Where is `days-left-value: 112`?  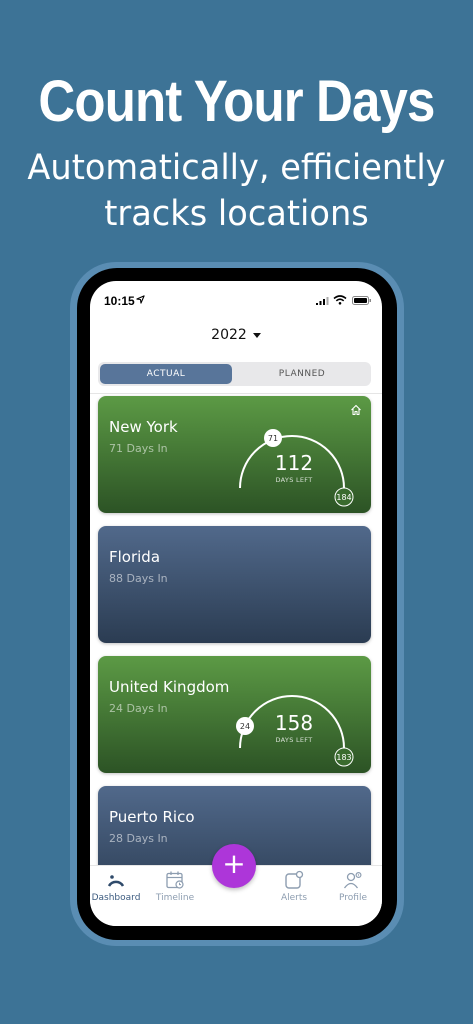 days-left-value: 112 is located at coordinates (294, 463).